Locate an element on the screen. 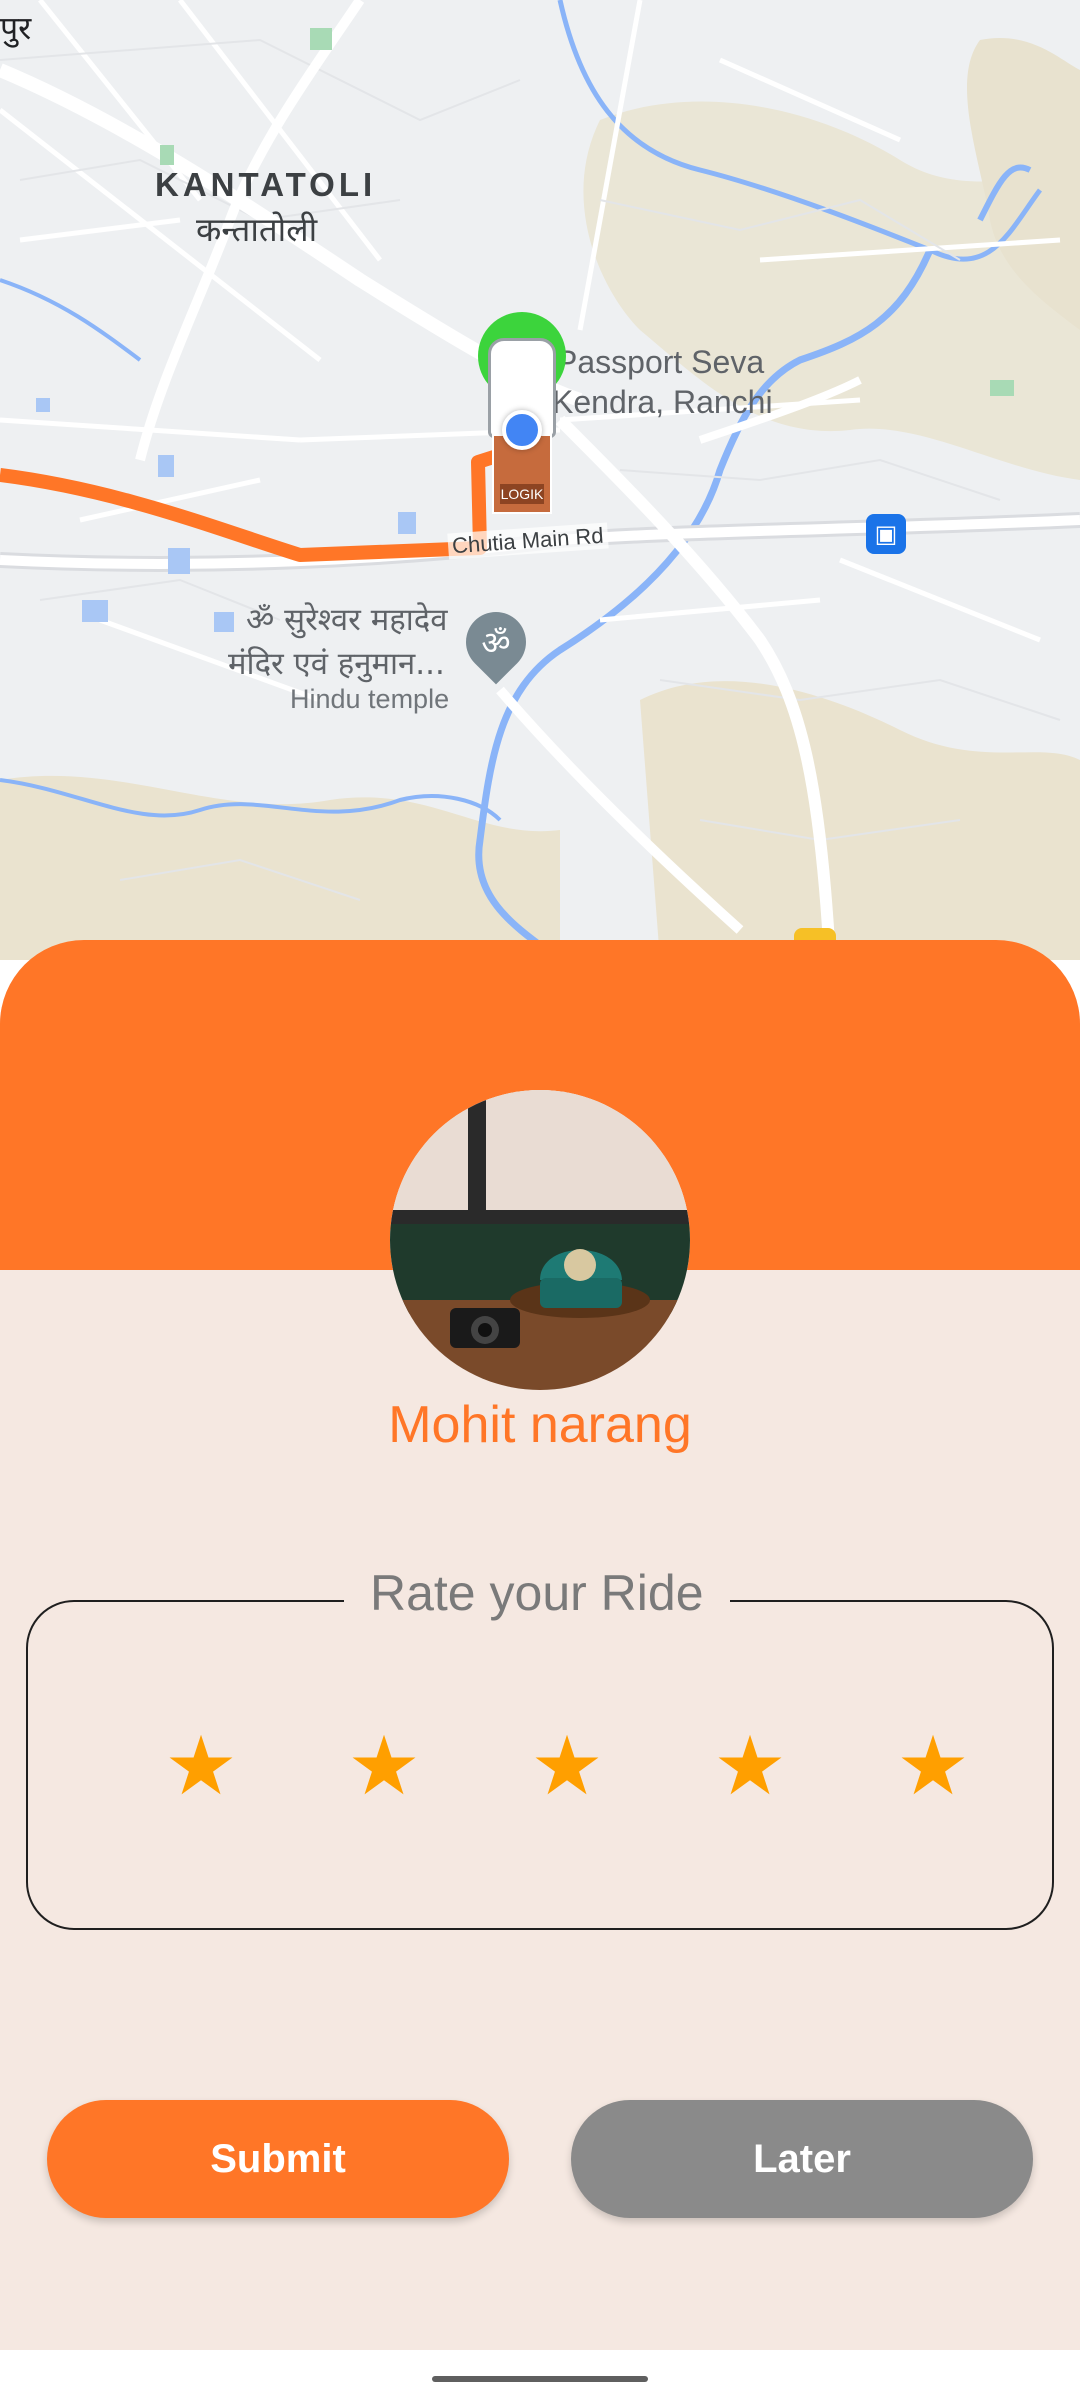  rating-box: Rate your Ride ★ ★ ★ ★ ★ is located at coordinates (541, 1747).